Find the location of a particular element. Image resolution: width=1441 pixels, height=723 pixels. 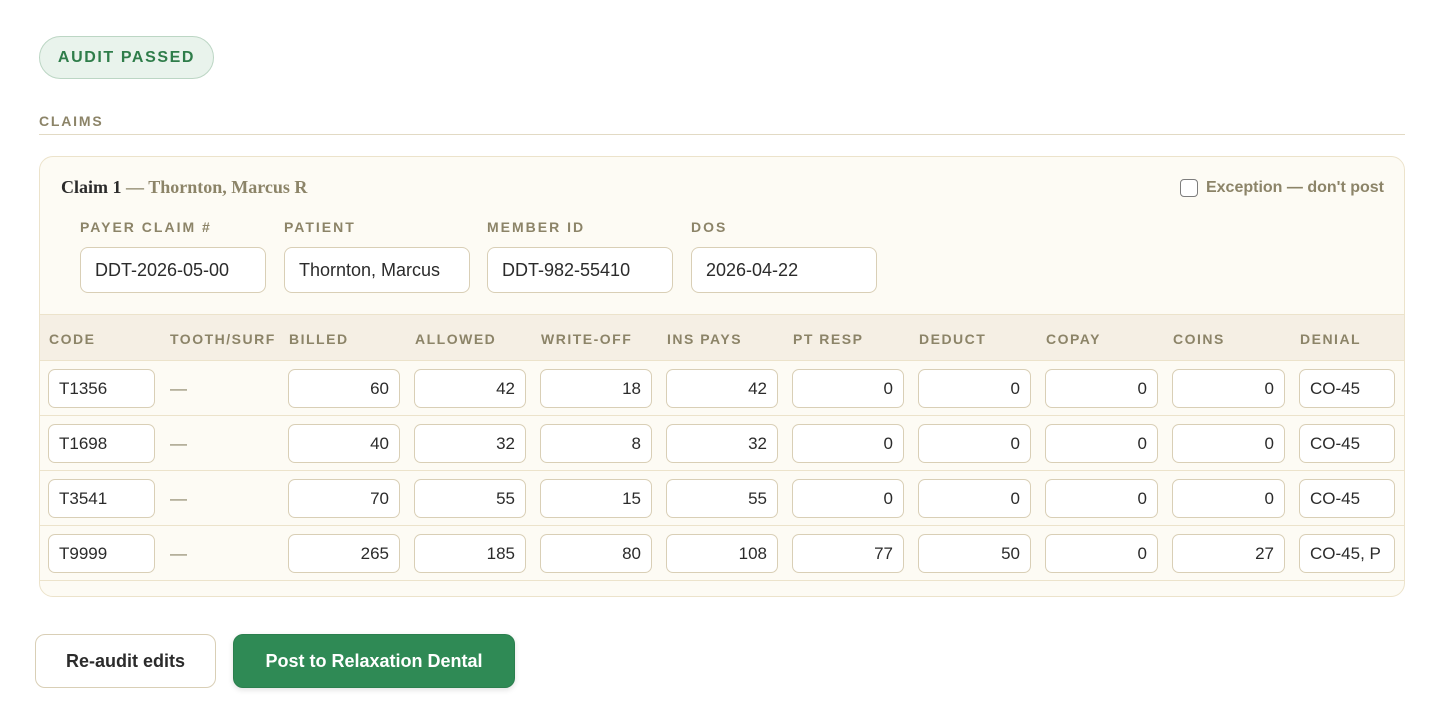

member-id-input: DDT-982-55410 is located at coordinates (580, 270).